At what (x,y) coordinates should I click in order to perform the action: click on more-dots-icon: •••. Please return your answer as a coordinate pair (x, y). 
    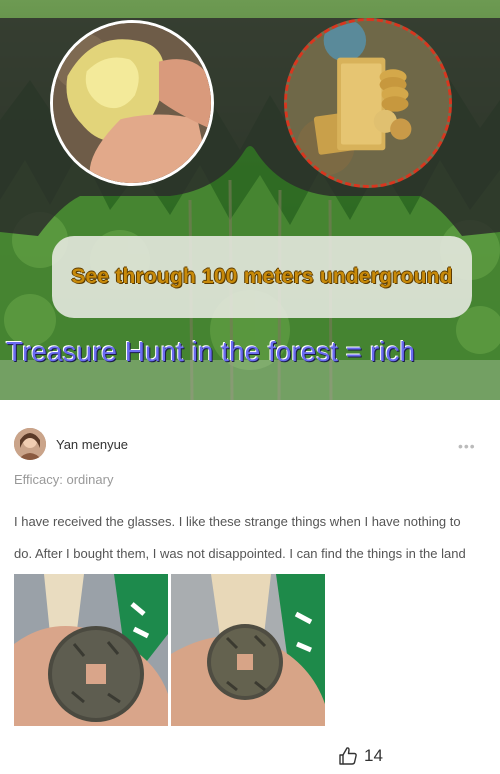
    Looking at the image, I should click on (467, 446).